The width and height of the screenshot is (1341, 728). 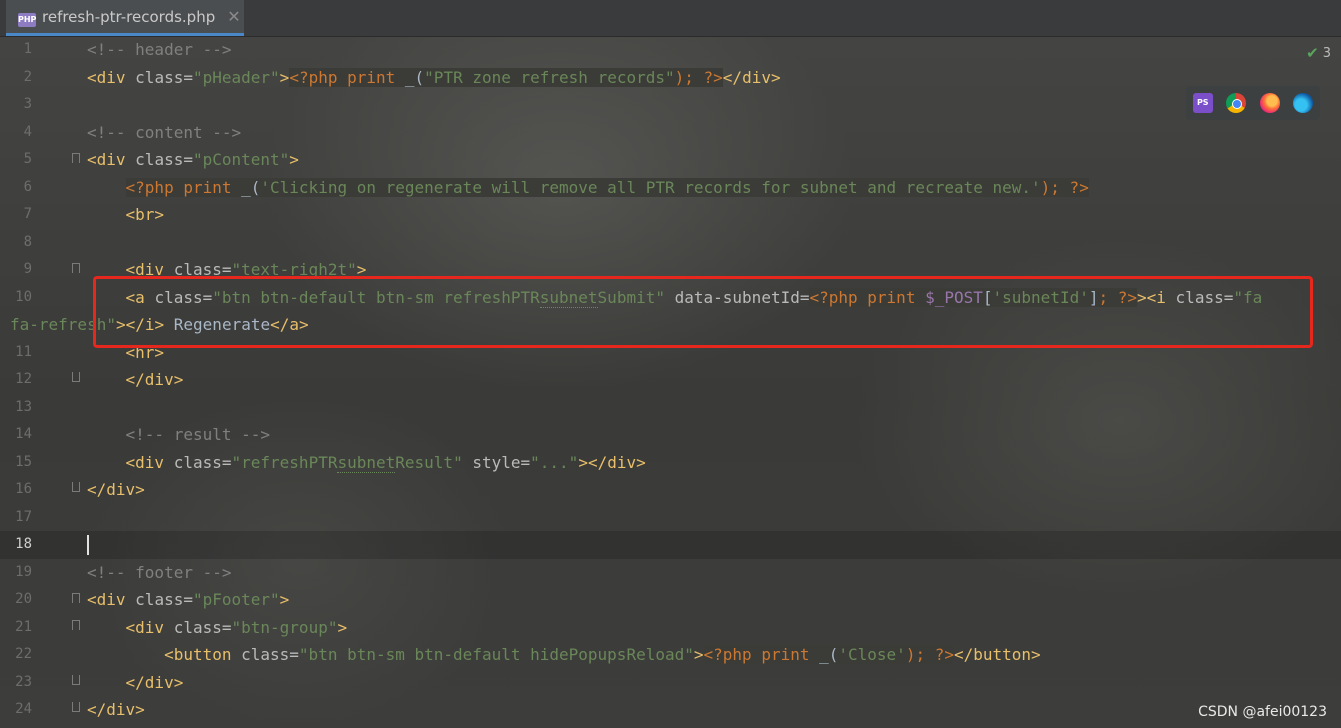 I want to click on inspection-widget: ✔ 3, so click(x=1318, y=53).